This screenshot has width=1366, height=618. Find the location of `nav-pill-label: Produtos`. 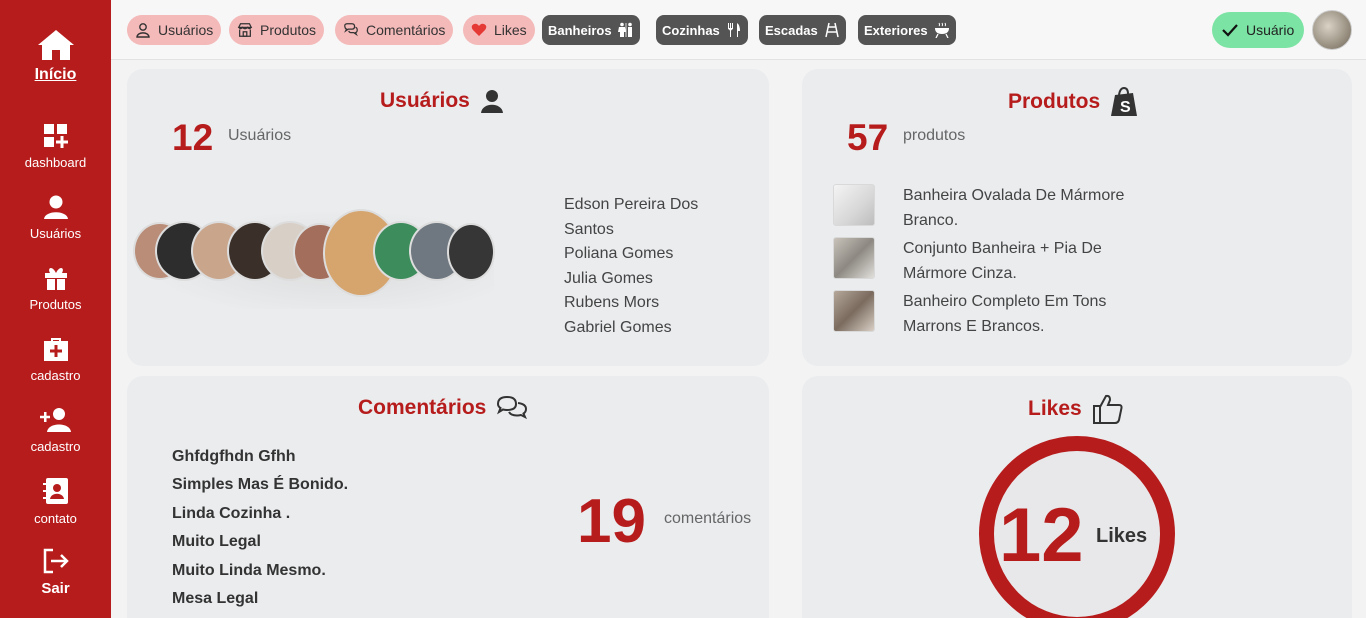

nav-pill-label: Produtos is located at coordinates (288, 30).